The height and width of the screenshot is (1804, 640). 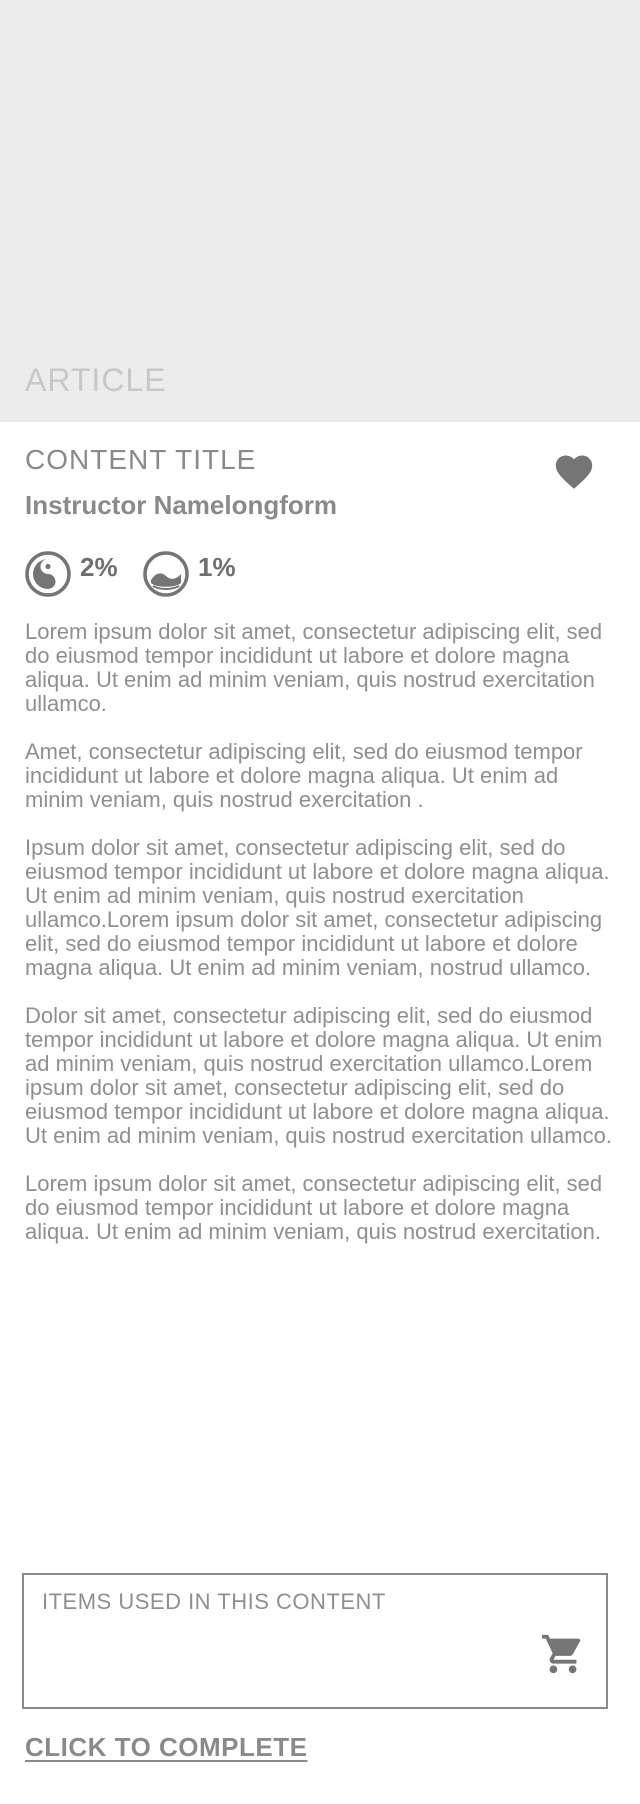 I want to click on items-used-label: ITEMS USED IN THIS CONTENT, so click(x=214, y=1601).